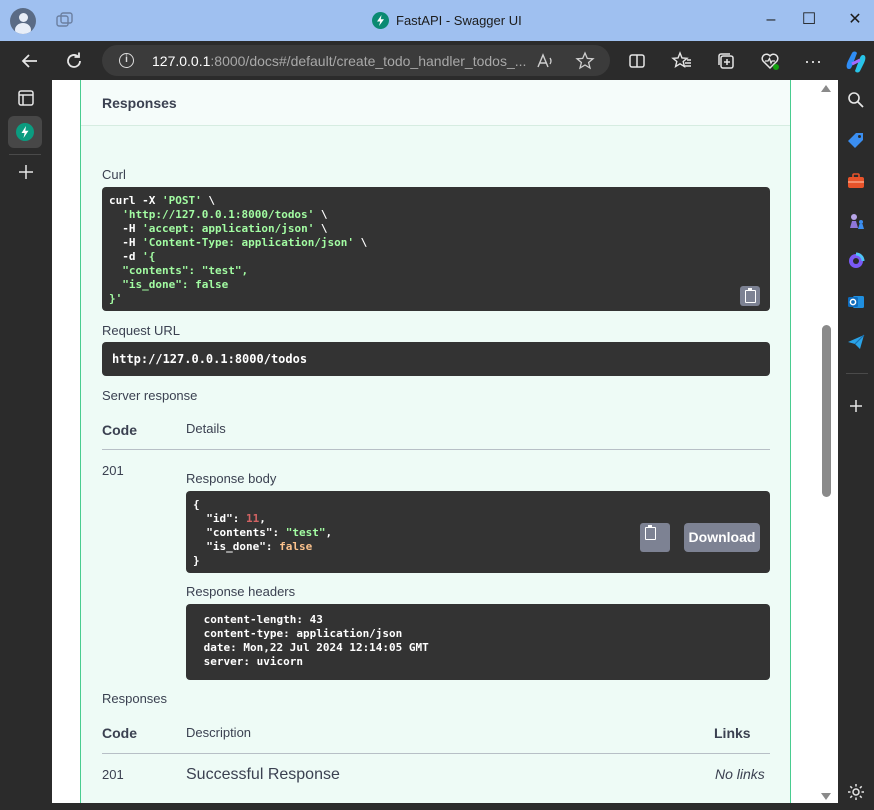 The height and width of the screenshot is (810, 874). I want to click on maximize-button: ☐, so click(809, 20).